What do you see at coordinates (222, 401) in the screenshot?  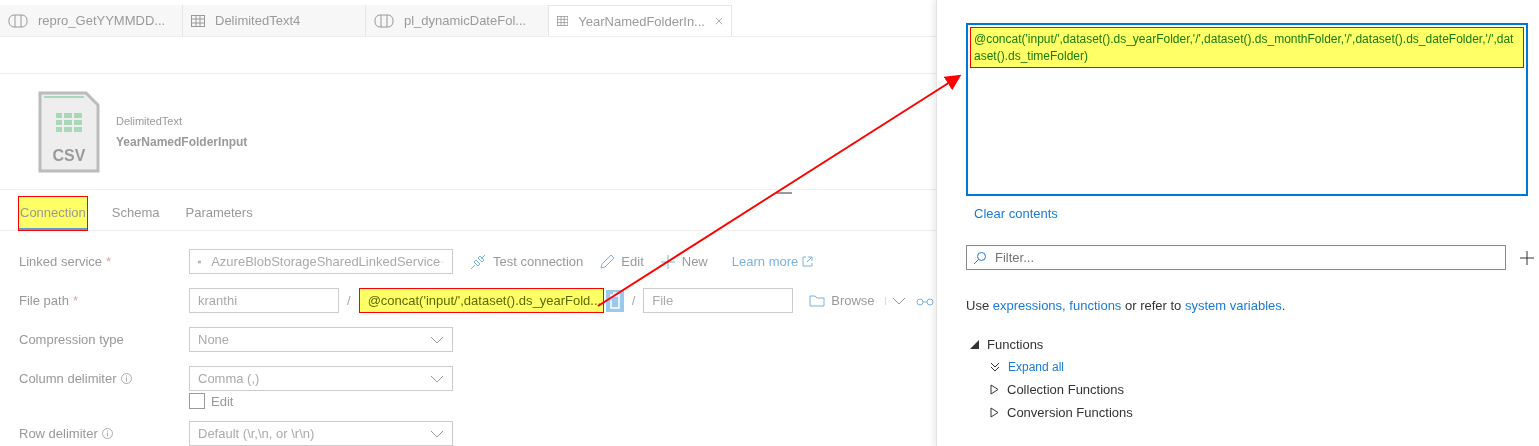 I see `checkbox-label: Edit` at bounding box center [222, 401].